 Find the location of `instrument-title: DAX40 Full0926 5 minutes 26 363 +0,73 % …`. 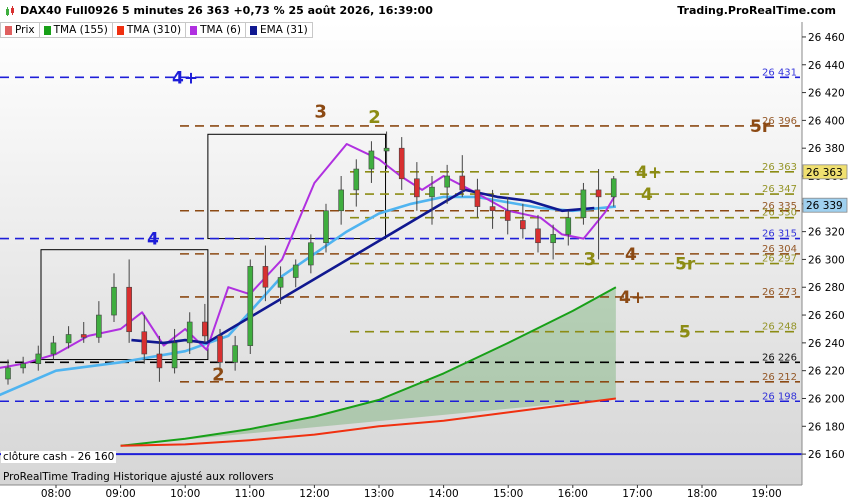

instrument-title: DAX40 Full0926 5 minutes 26 363 +0,73 % … is located at coordinates (226, 10).